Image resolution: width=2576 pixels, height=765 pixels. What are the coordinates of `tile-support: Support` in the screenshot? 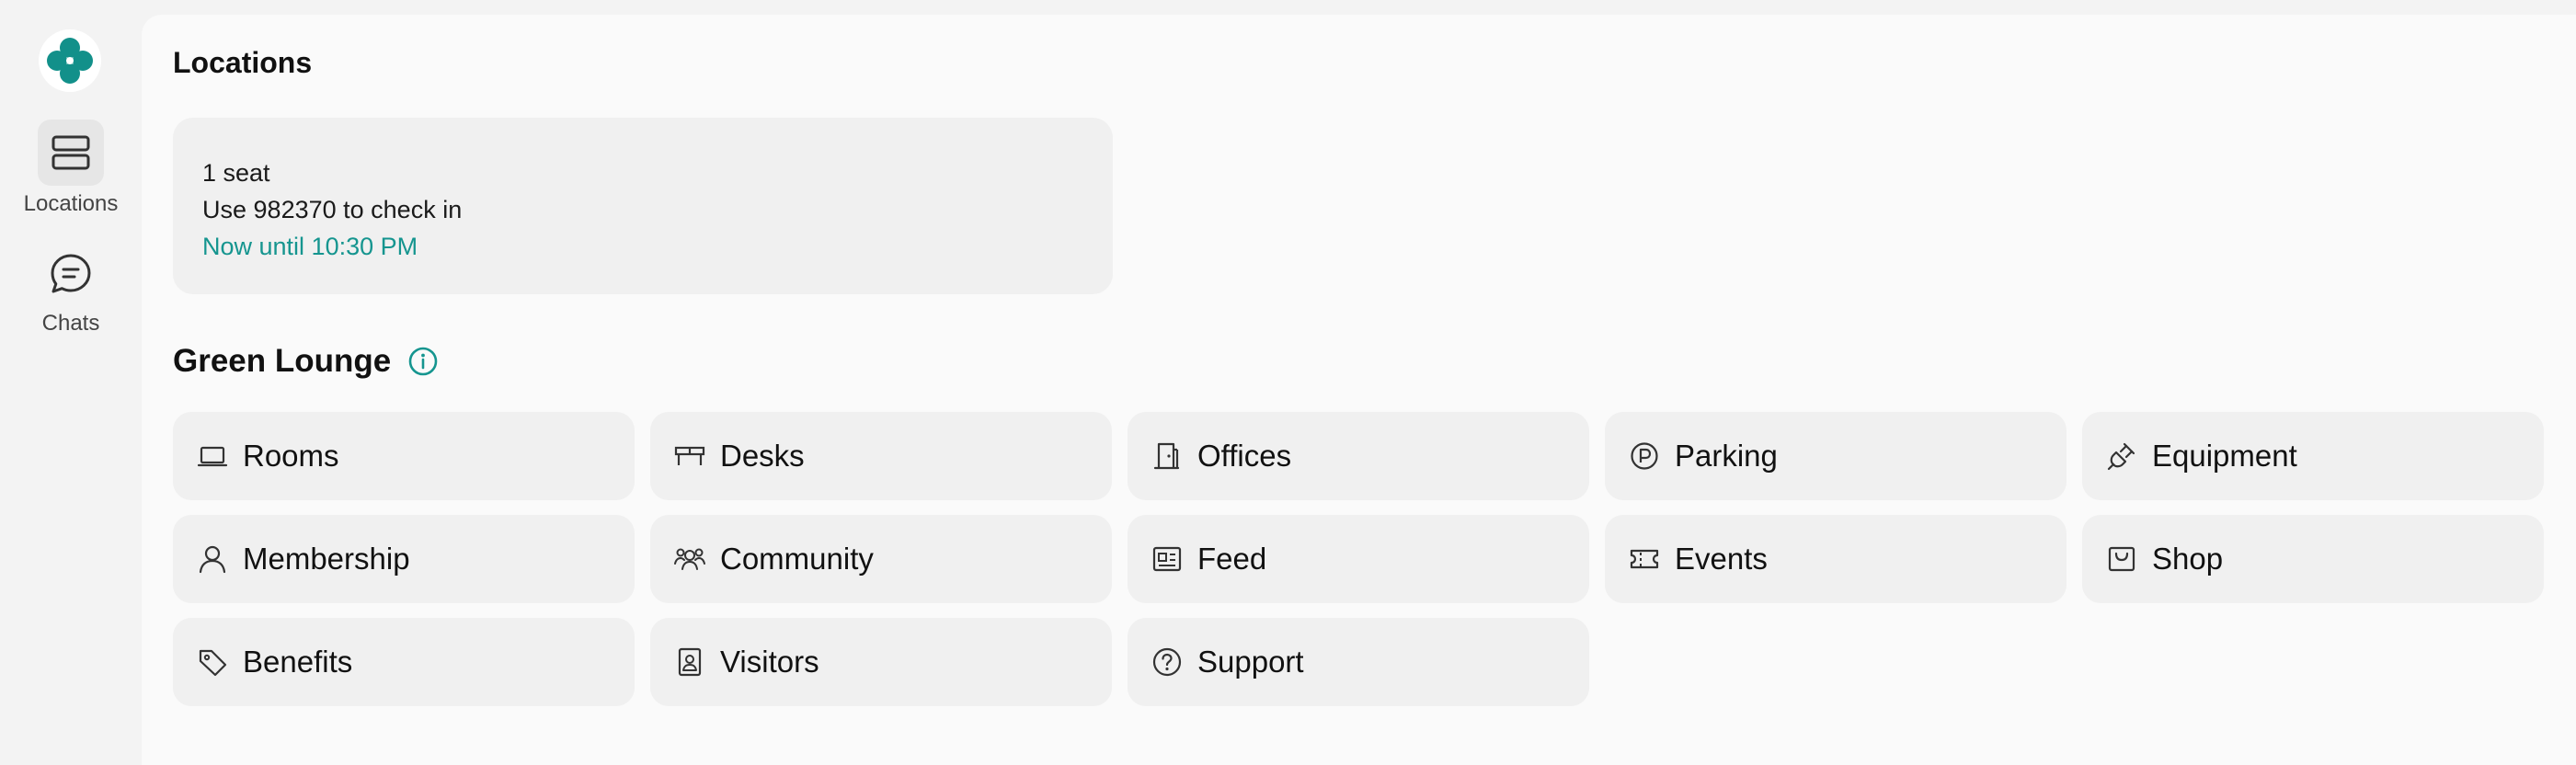 It's located at (1358, 662).